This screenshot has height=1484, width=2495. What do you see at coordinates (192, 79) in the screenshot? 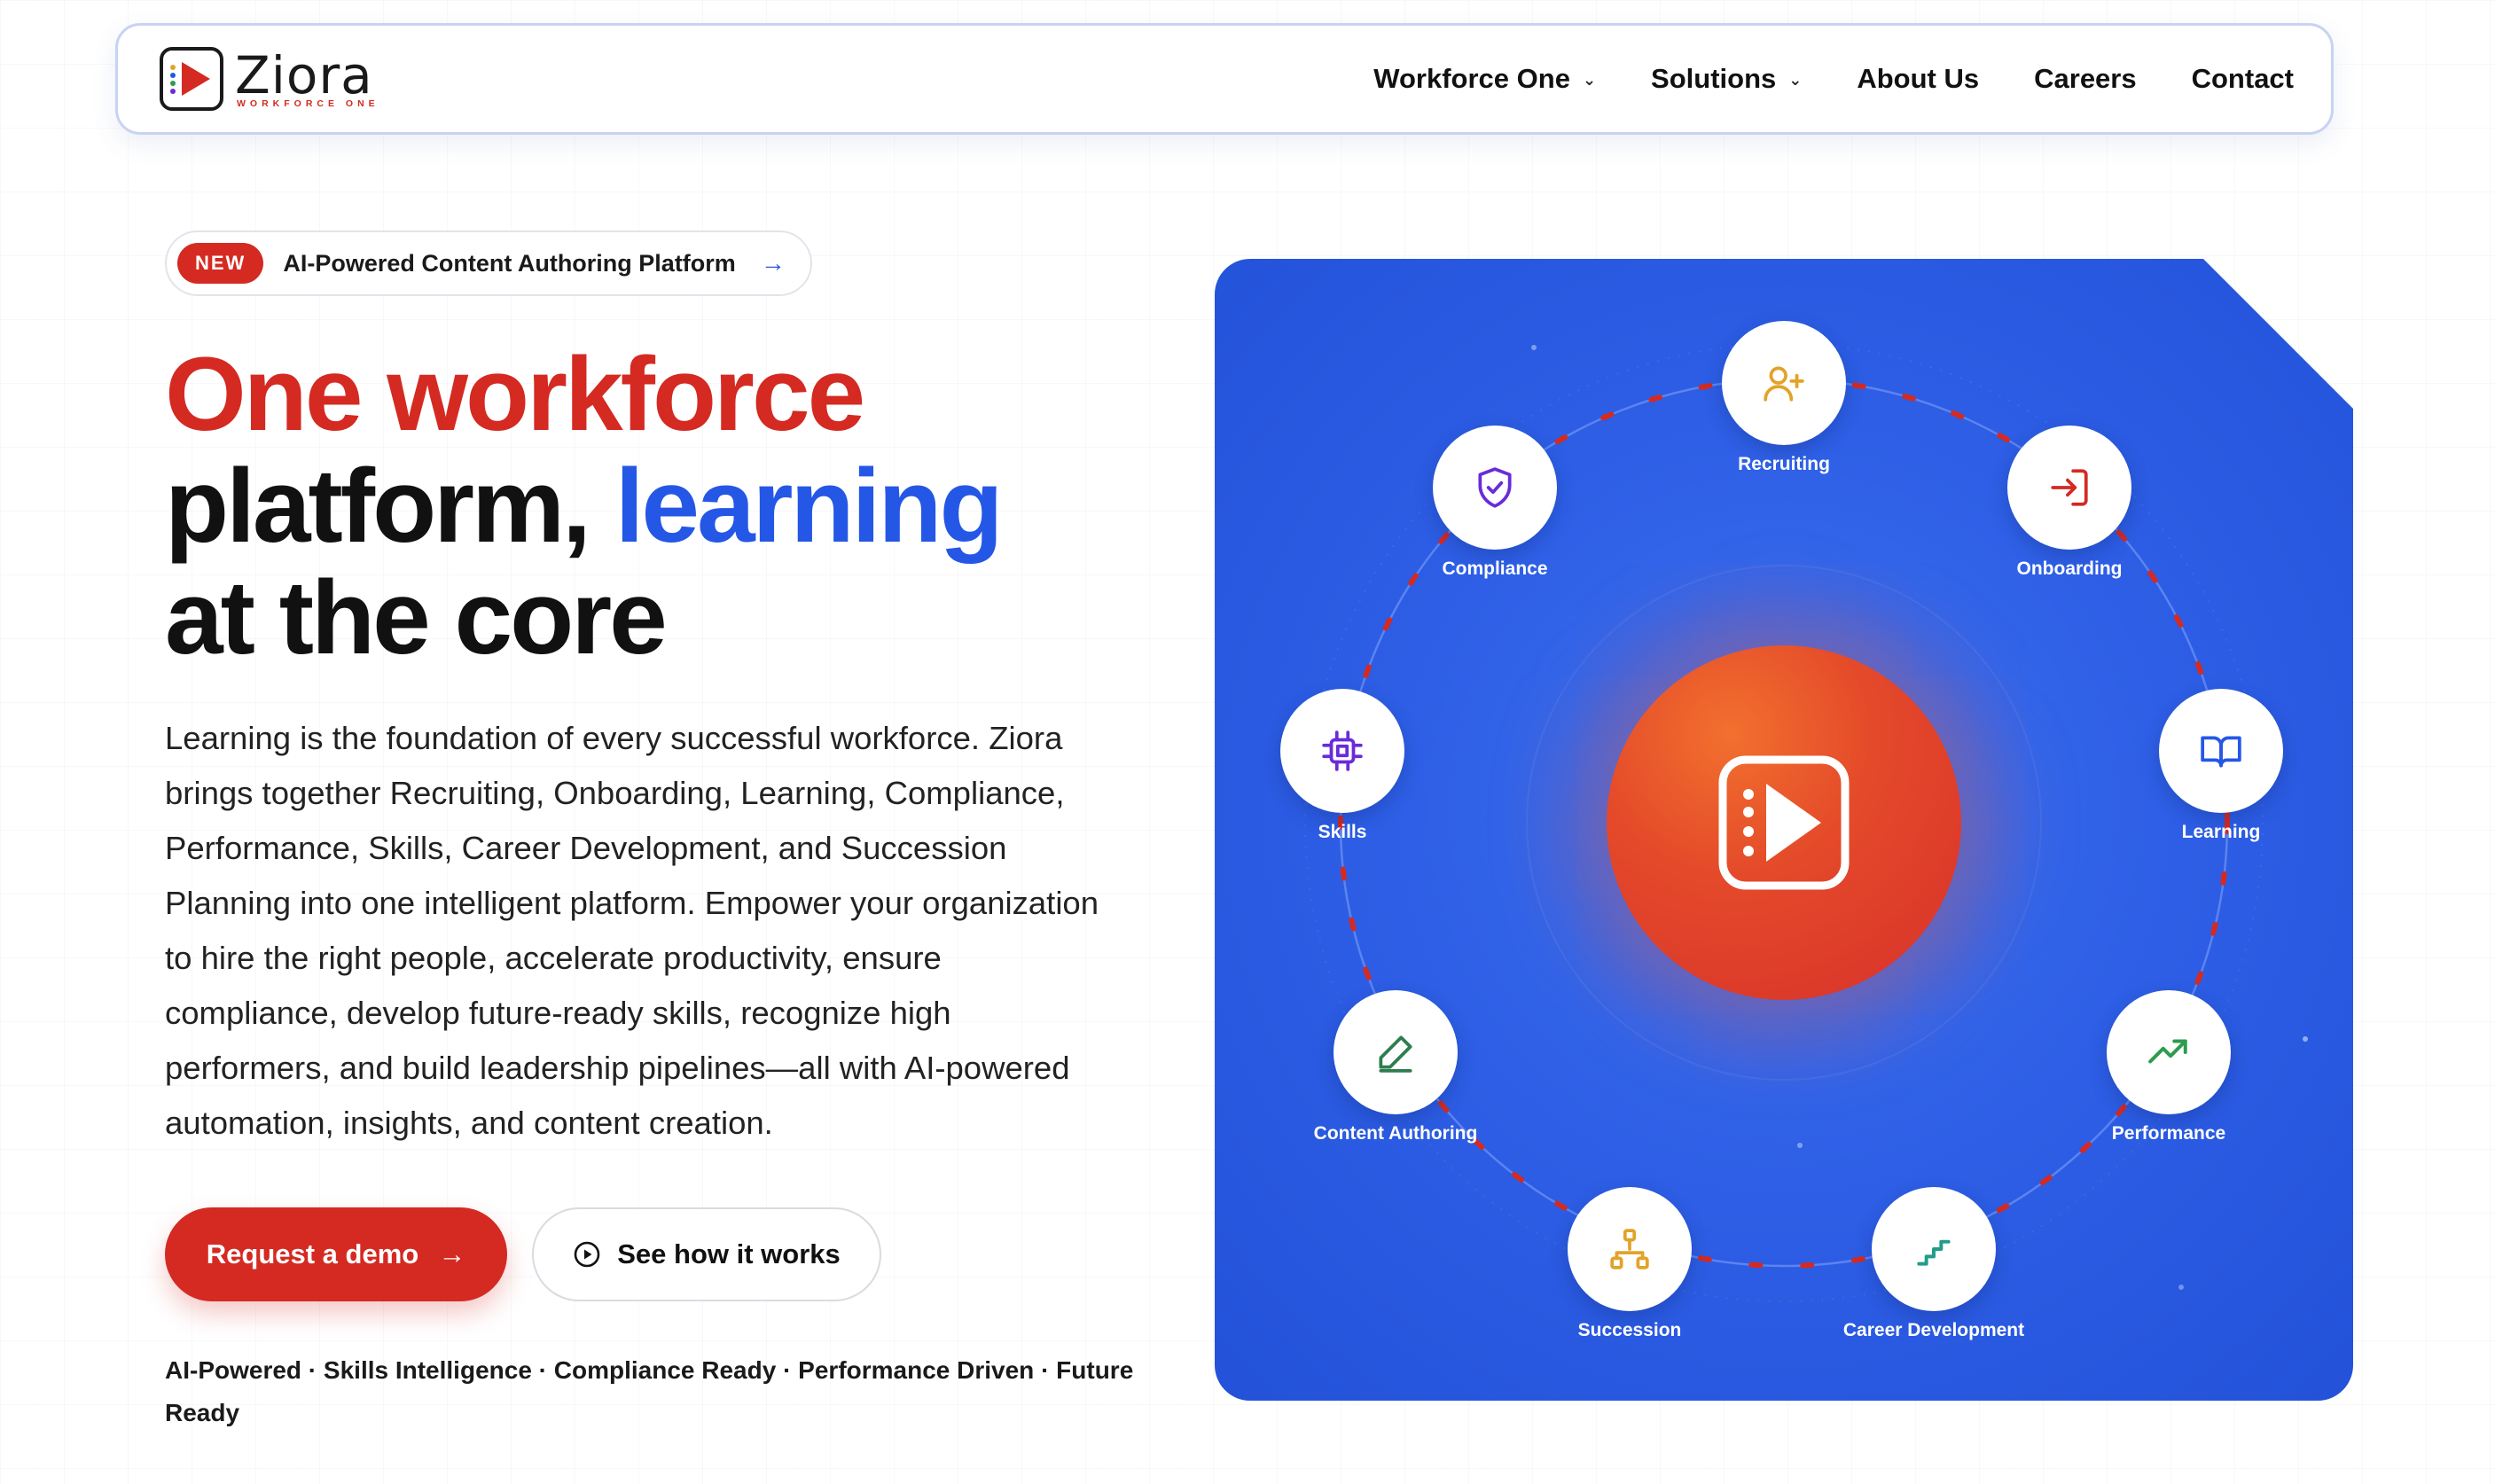
I see `logo-play-icon` at bounding box center [192, 79].